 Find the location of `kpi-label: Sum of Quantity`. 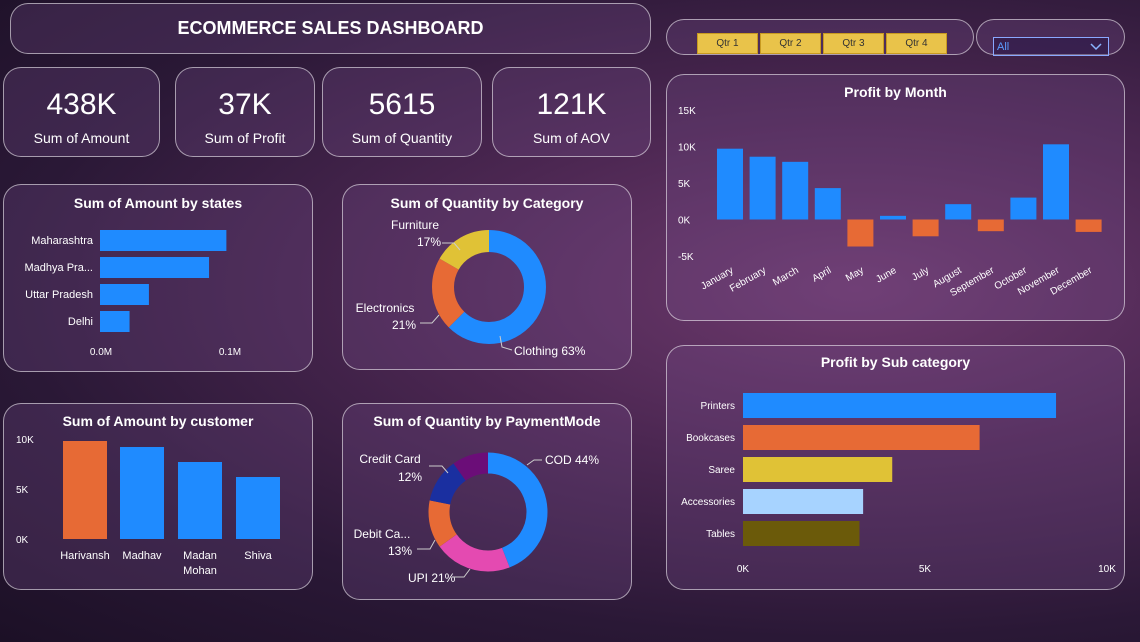

kpi-label: Sum of Quantity is located at coordinates (402, 138).